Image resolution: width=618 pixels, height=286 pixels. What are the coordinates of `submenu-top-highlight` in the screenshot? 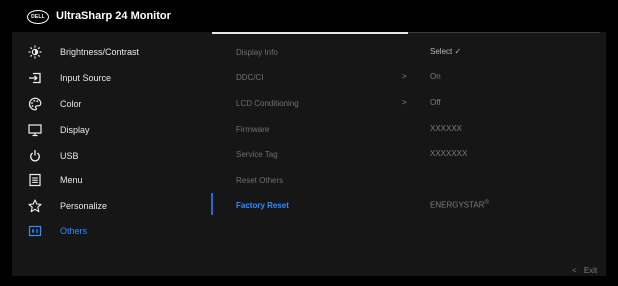 It's located at (310, 33).